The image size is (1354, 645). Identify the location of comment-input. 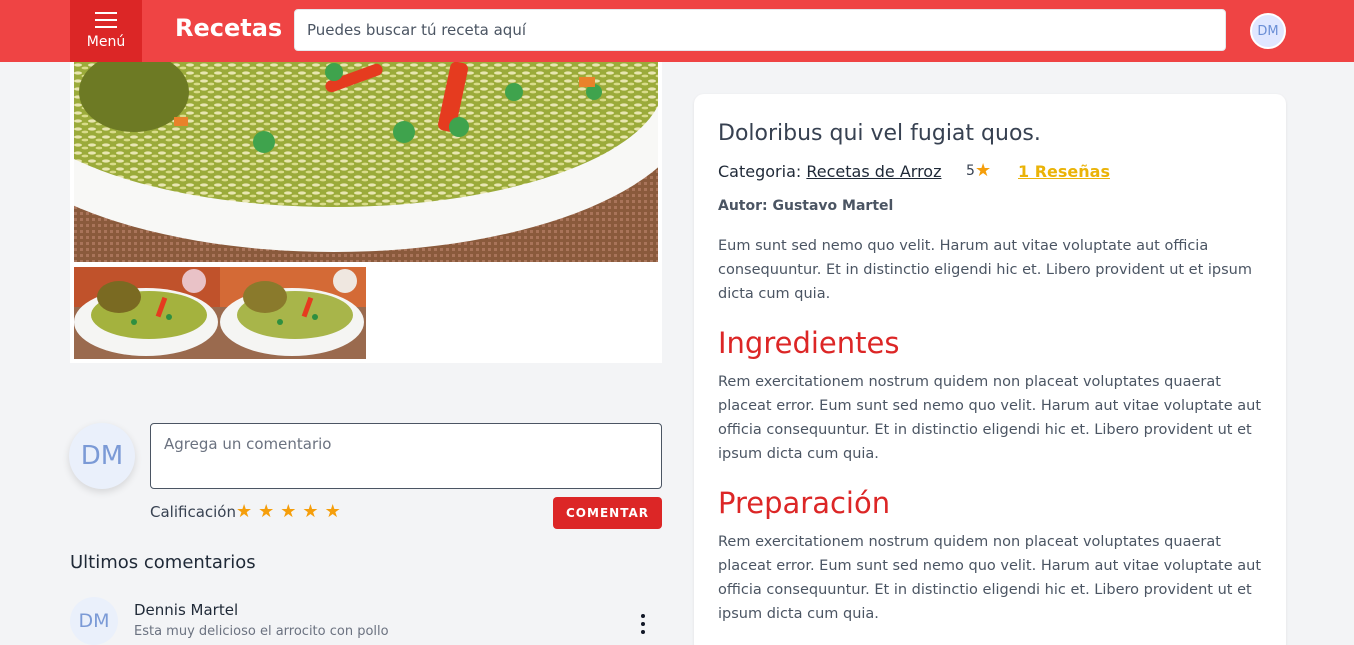
(406, 456).